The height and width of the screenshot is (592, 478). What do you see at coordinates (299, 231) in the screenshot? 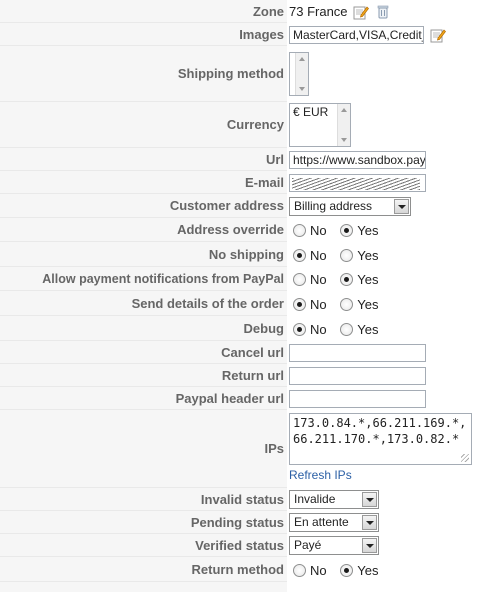
I see `address-override-no-radio` at bounding box center [299, 231].